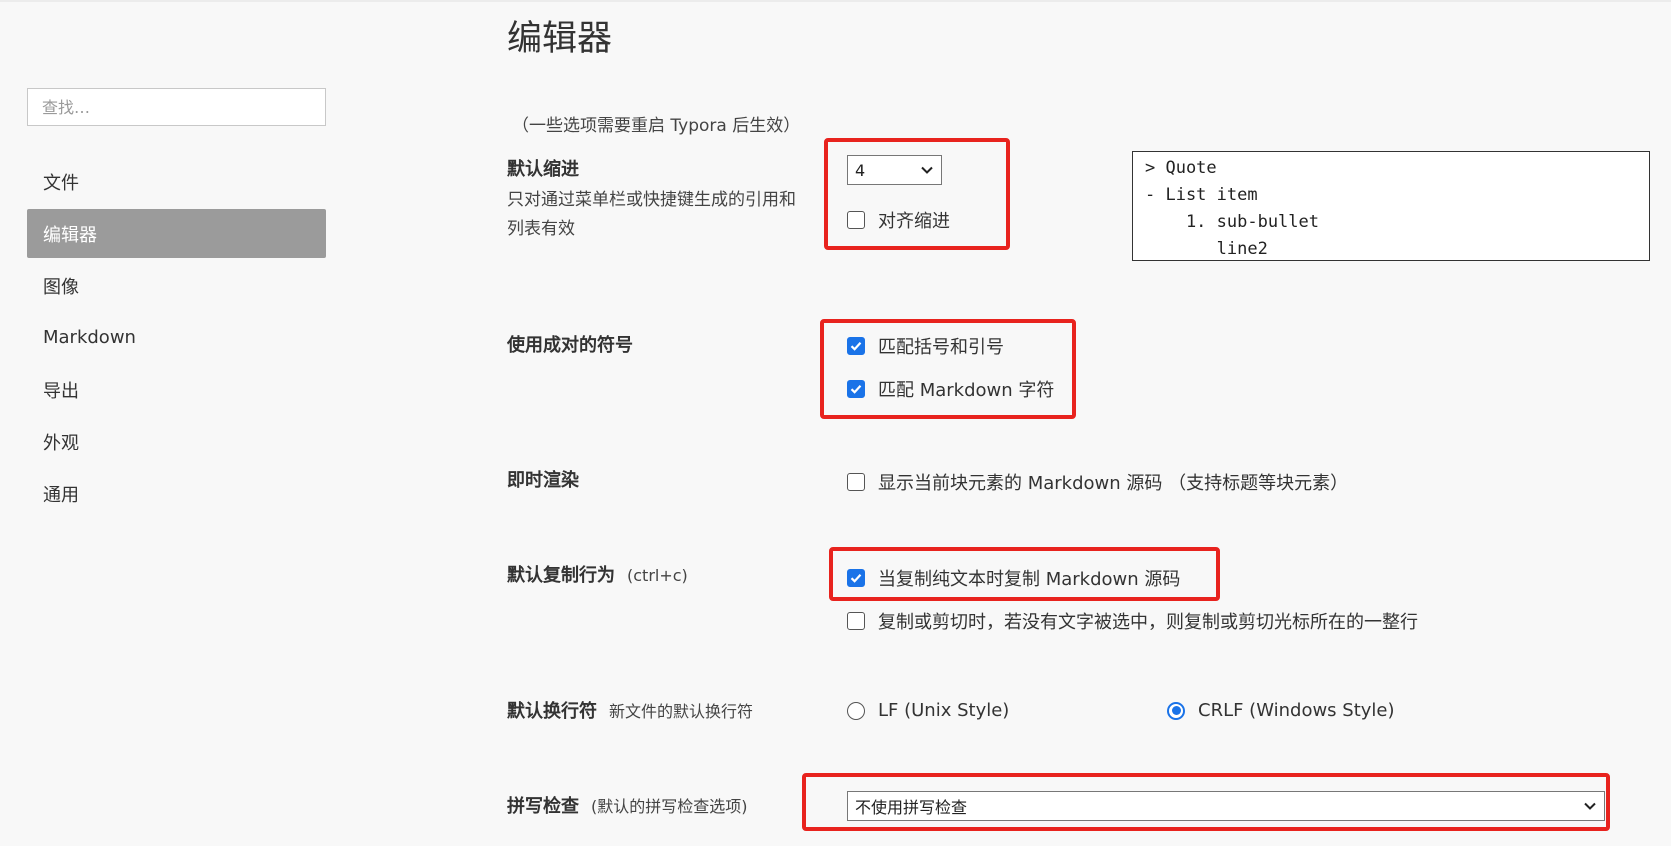 This screenshot has width=1671, height=846. What do you see at coordinates (1181, 168) in the screenshot?
I see `preview-line: > Quote` at bounding box center [1181, 168].